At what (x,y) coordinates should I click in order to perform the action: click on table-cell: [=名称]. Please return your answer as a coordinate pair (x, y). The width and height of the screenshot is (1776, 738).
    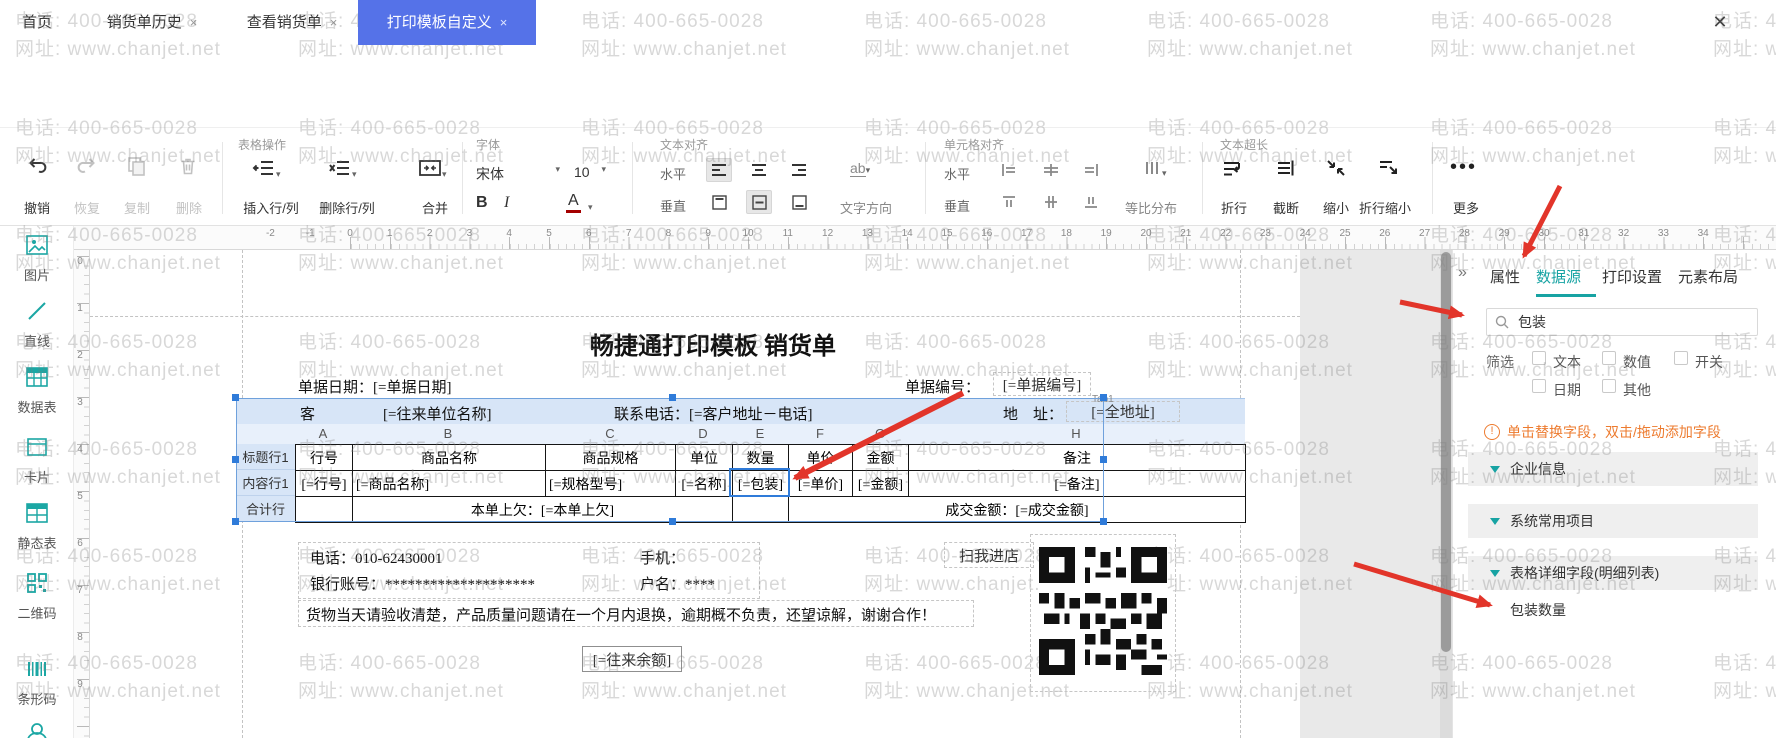
    Looking at the image, I should click on (704, 484).